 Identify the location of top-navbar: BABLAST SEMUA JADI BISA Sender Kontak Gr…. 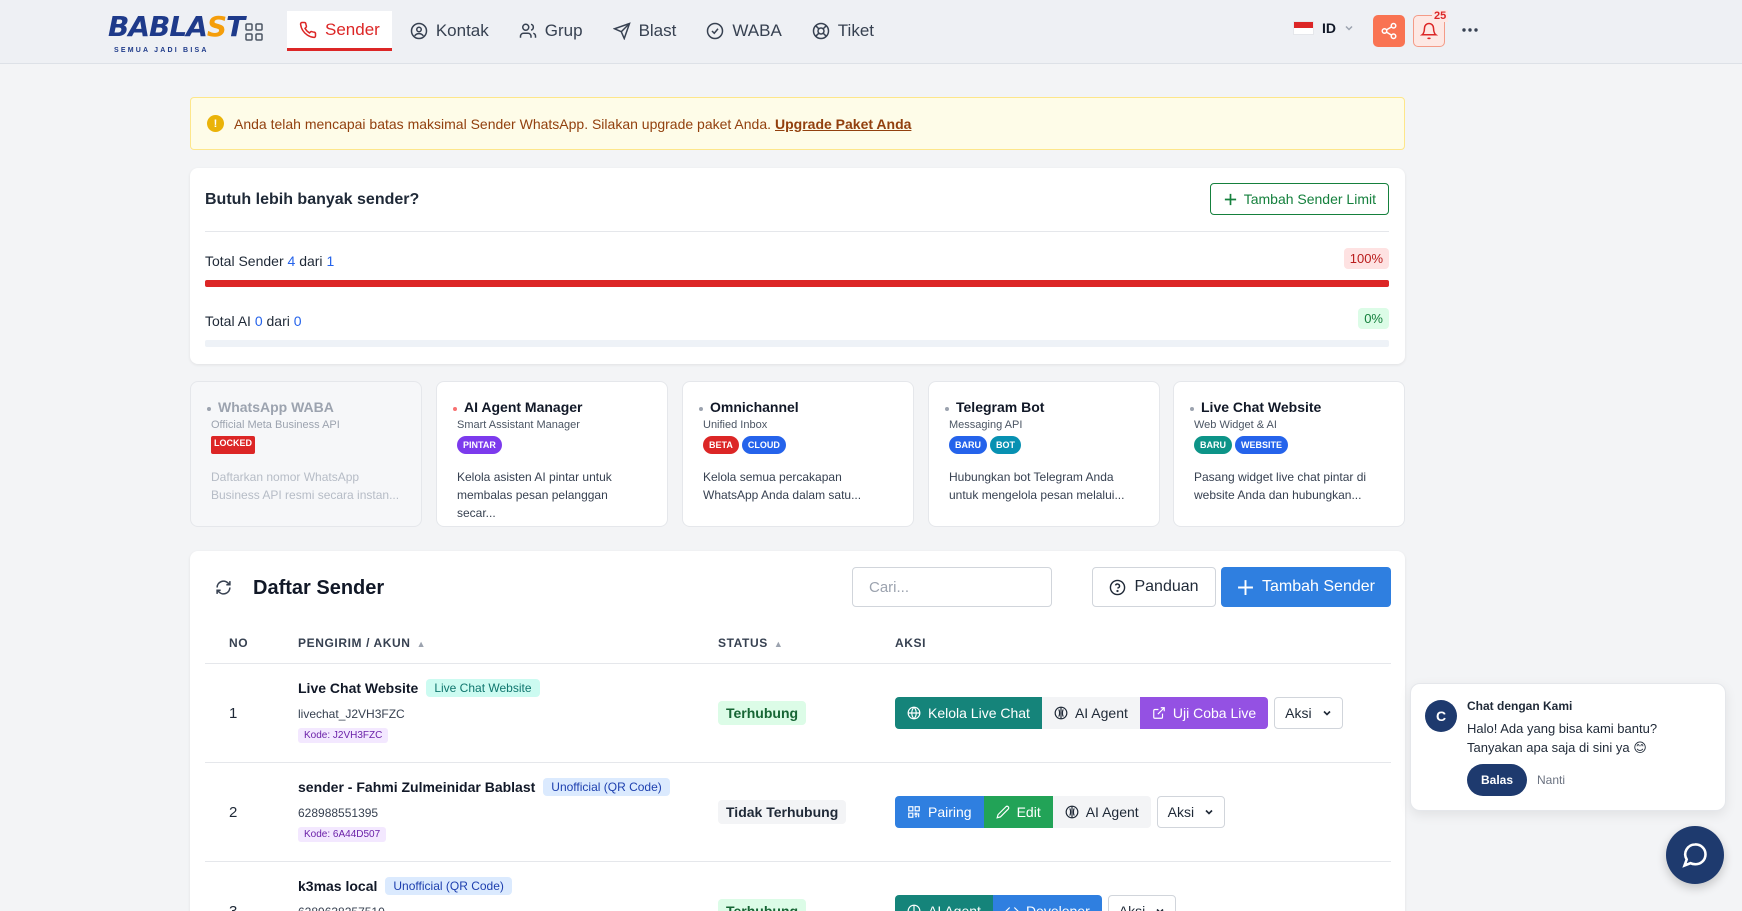
(871, 32).